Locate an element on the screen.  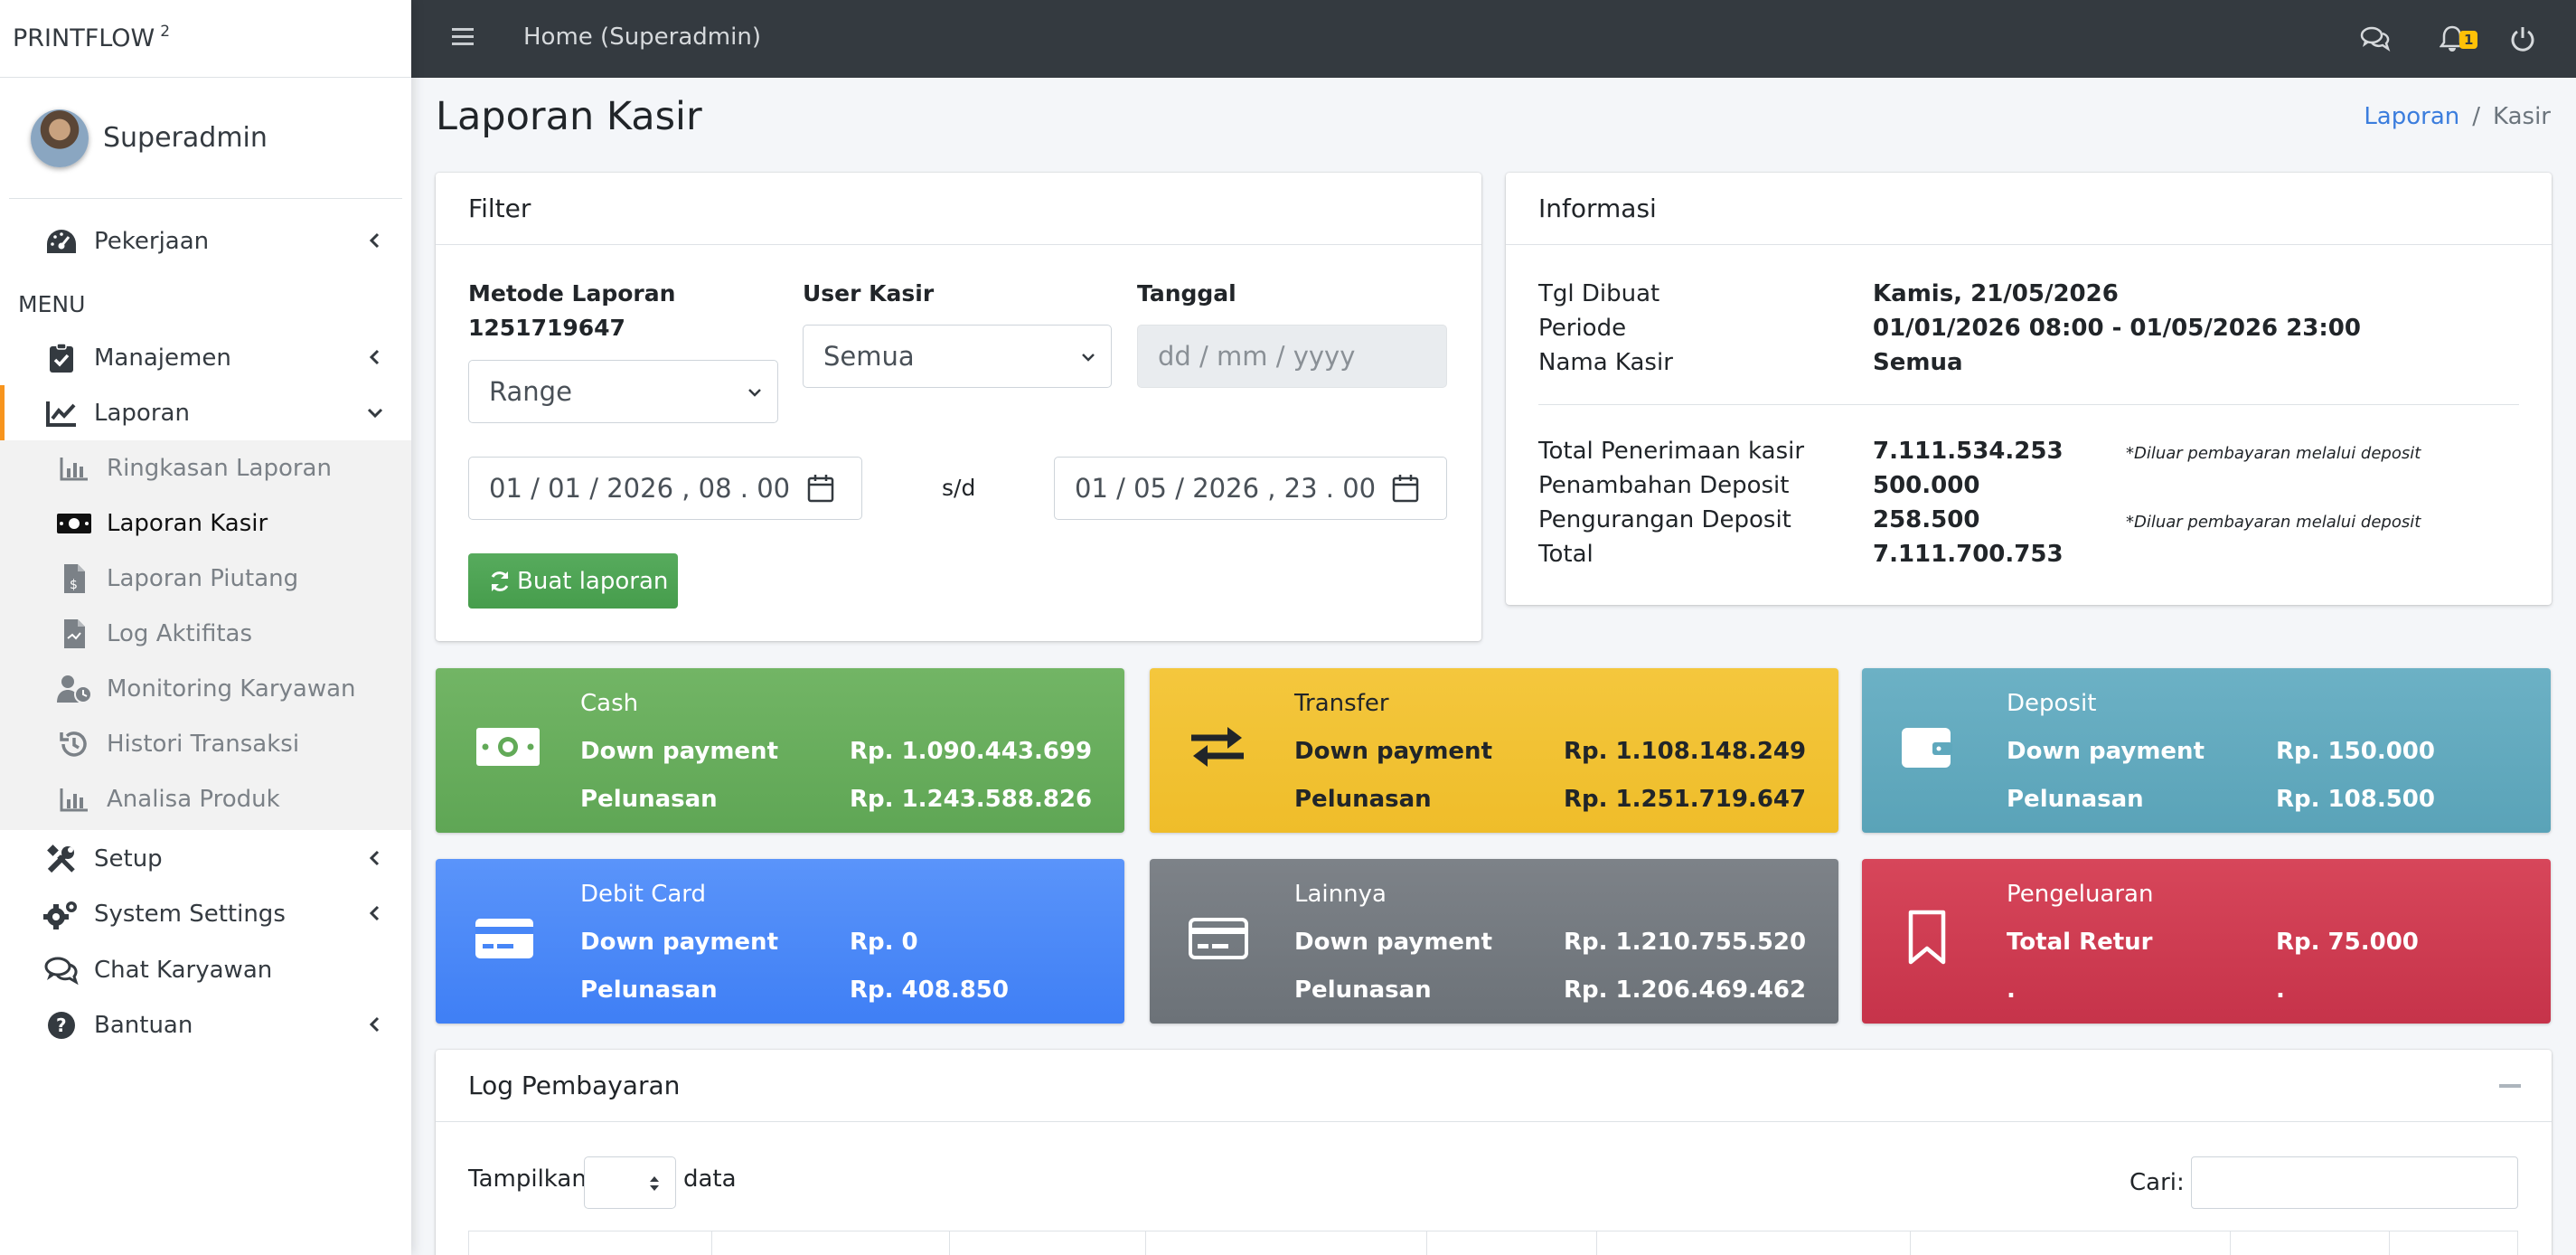
user-kasir-select: Semua is located at coordinates (957, 357).